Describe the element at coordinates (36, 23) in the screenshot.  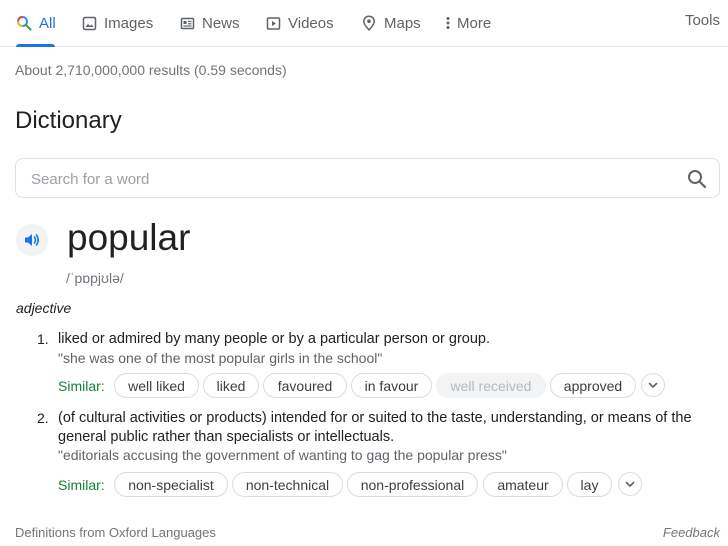
I see `tab-all: All` at that location.